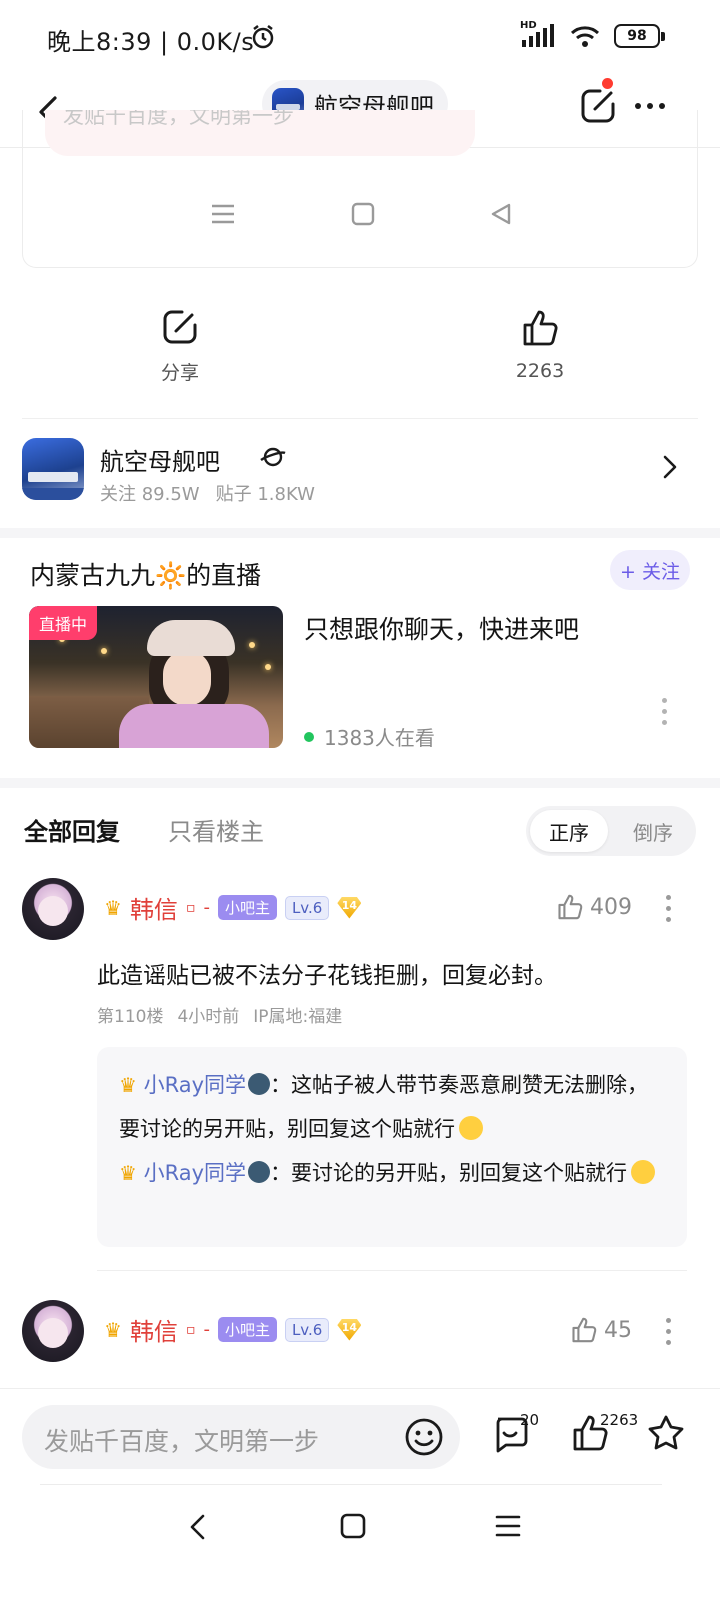  What do you see at coordinates (653, 831) in the screenshot?
I see `sort-desc-button: 倒序` at bounding box center [653, 831].